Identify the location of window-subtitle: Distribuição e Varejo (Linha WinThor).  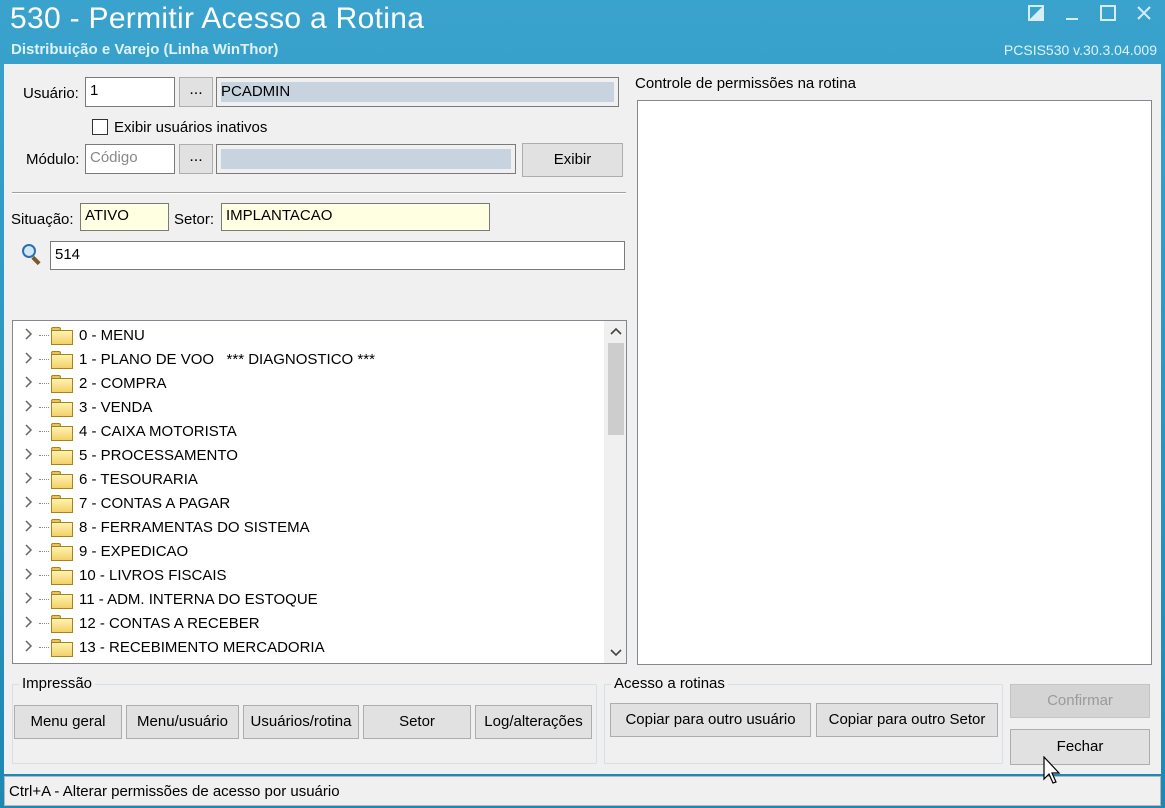
(145, 49).